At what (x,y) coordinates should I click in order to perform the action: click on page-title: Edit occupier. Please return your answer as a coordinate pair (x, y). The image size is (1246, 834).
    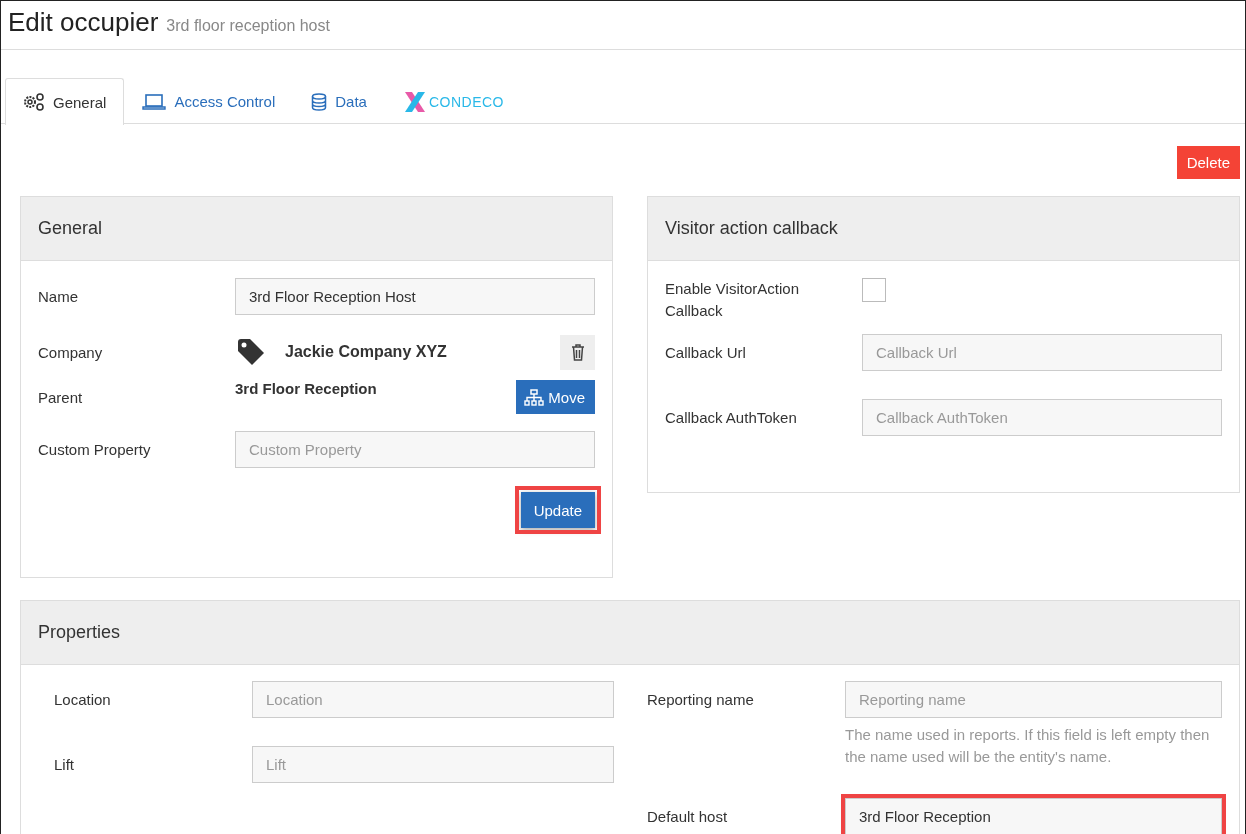
    Looking at the image, I should click on (83, 22).